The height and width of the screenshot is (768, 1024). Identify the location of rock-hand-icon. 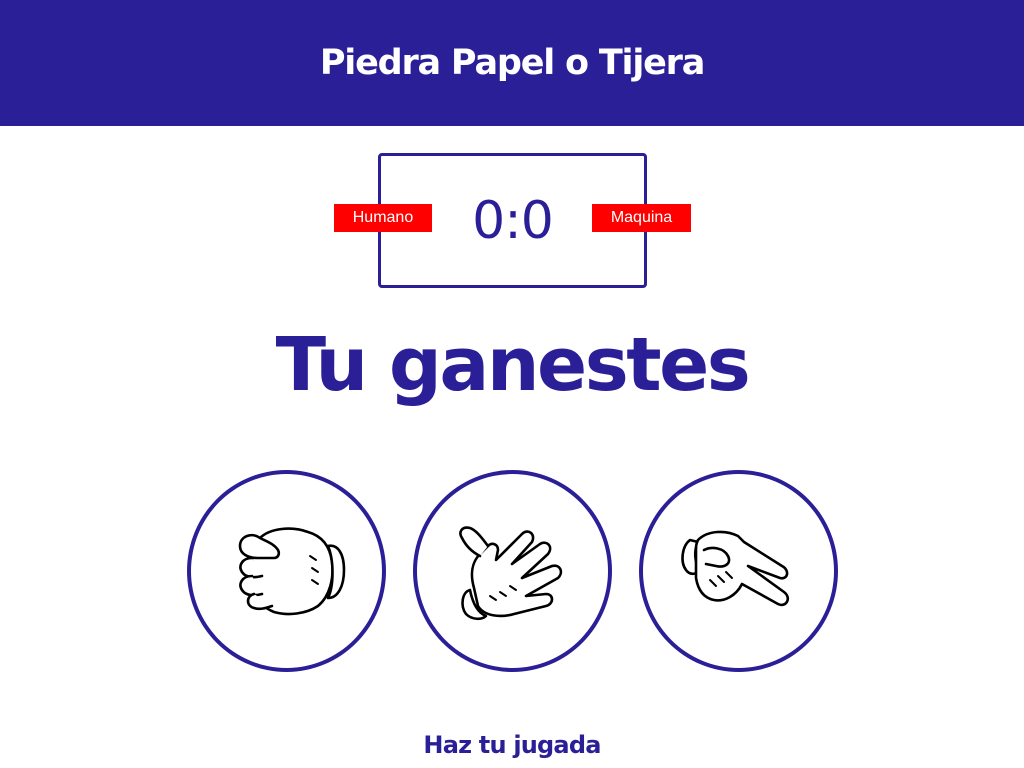
(291, 571).